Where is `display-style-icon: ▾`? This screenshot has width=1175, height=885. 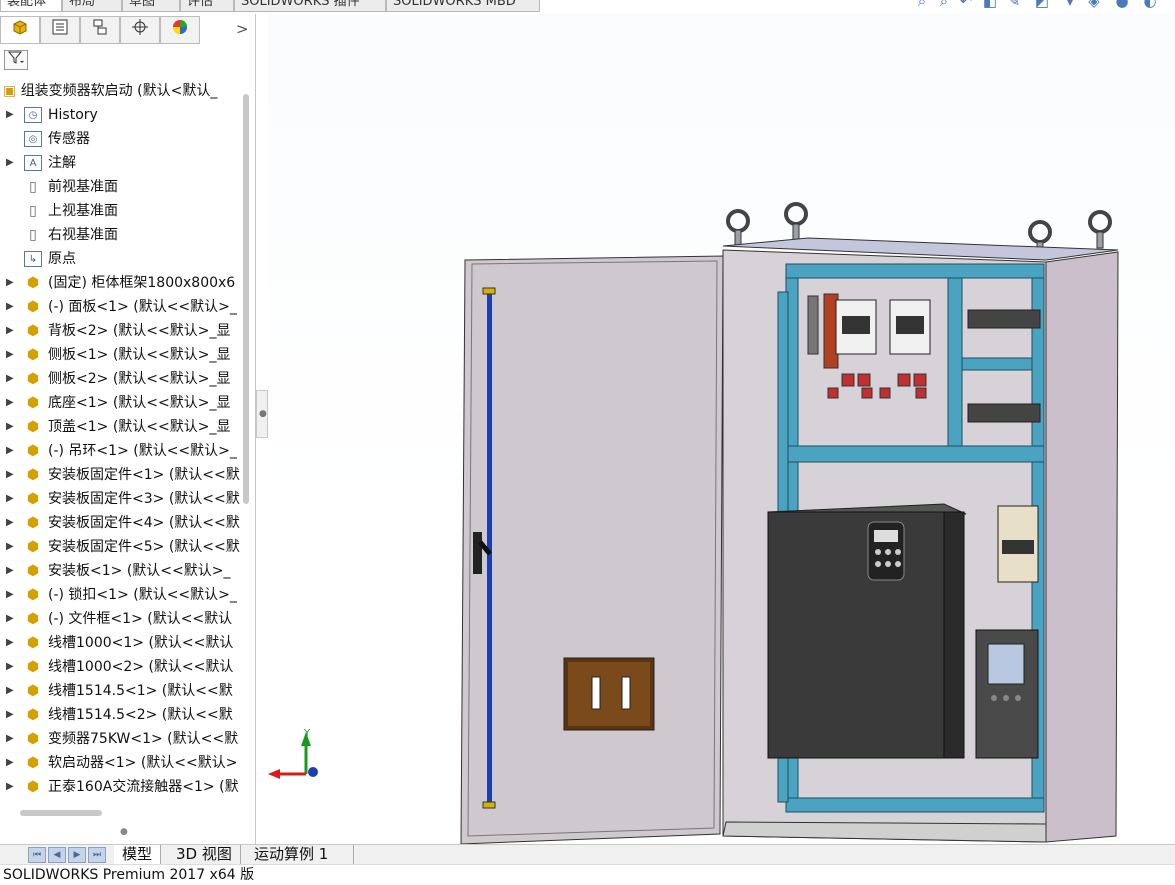
display-style-icon: ▾ is located at coordinates (1070, 5).